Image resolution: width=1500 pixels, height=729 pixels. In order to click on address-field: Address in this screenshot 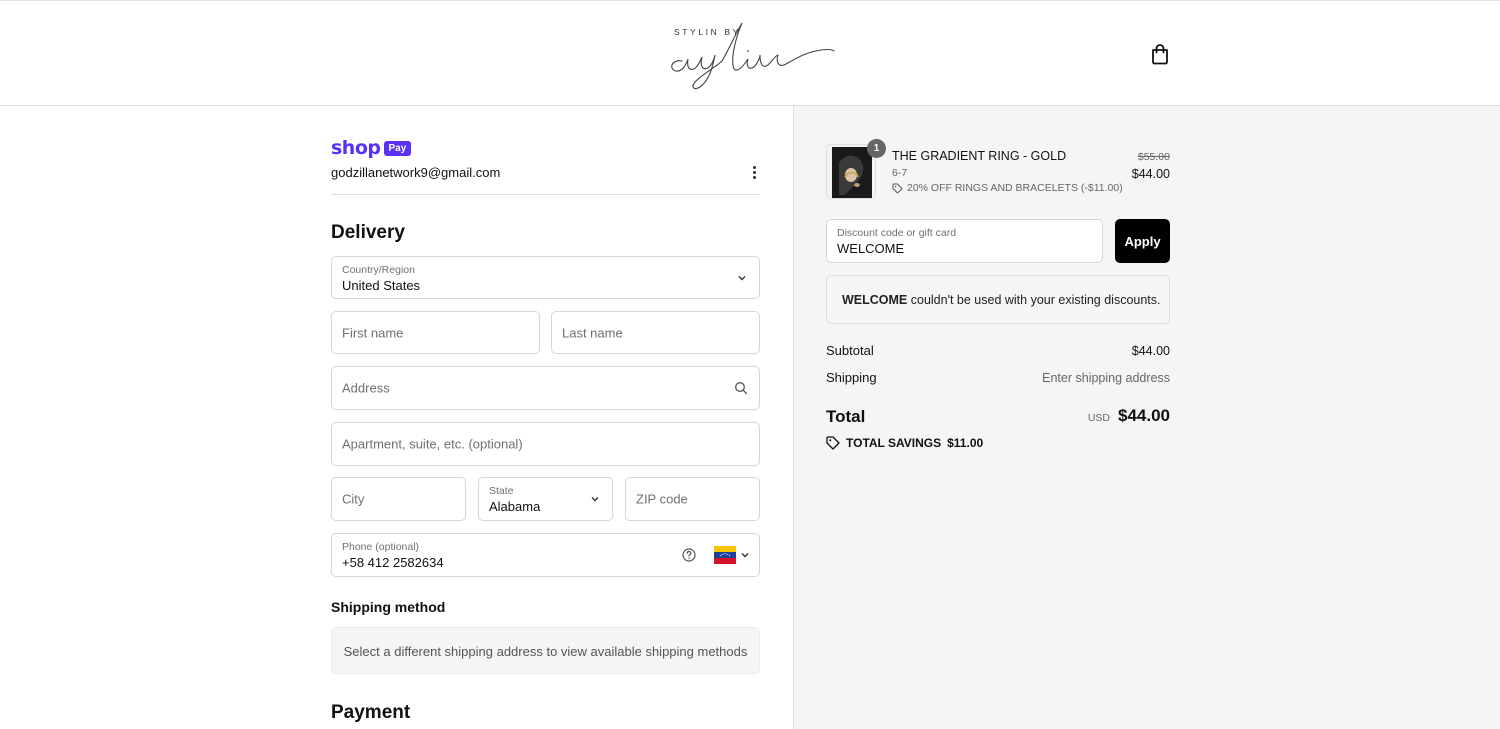, I will do `click(545, 388)`.